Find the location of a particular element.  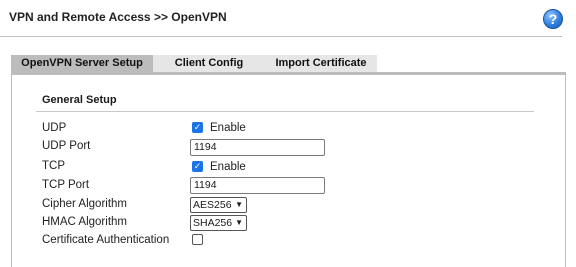

tcp-label: TCP is located at coordinates (53, 166).